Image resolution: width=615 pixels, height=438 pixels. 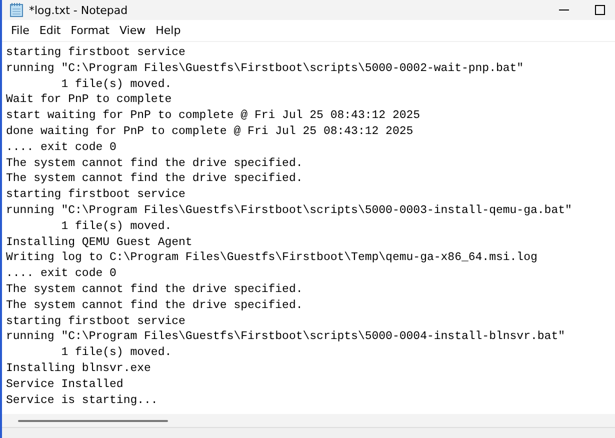 I want to click on menu-item: File, so click(x=20, y=30).